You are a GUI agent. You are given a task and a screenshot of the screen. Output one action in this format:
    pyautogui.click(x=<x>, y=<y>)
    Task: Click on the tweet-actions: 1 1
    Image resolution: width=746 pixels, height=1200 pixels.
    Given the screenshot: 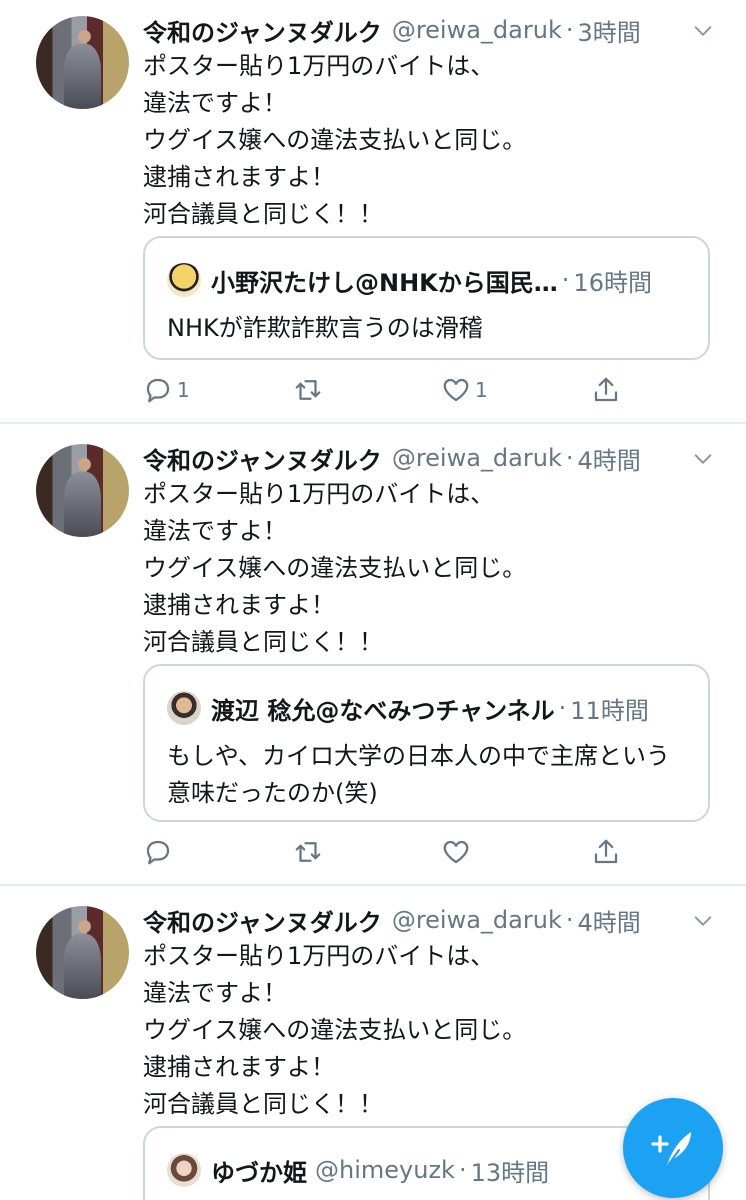 What is the action you would take?
    pyautogui.click(x=383, y=390)
    